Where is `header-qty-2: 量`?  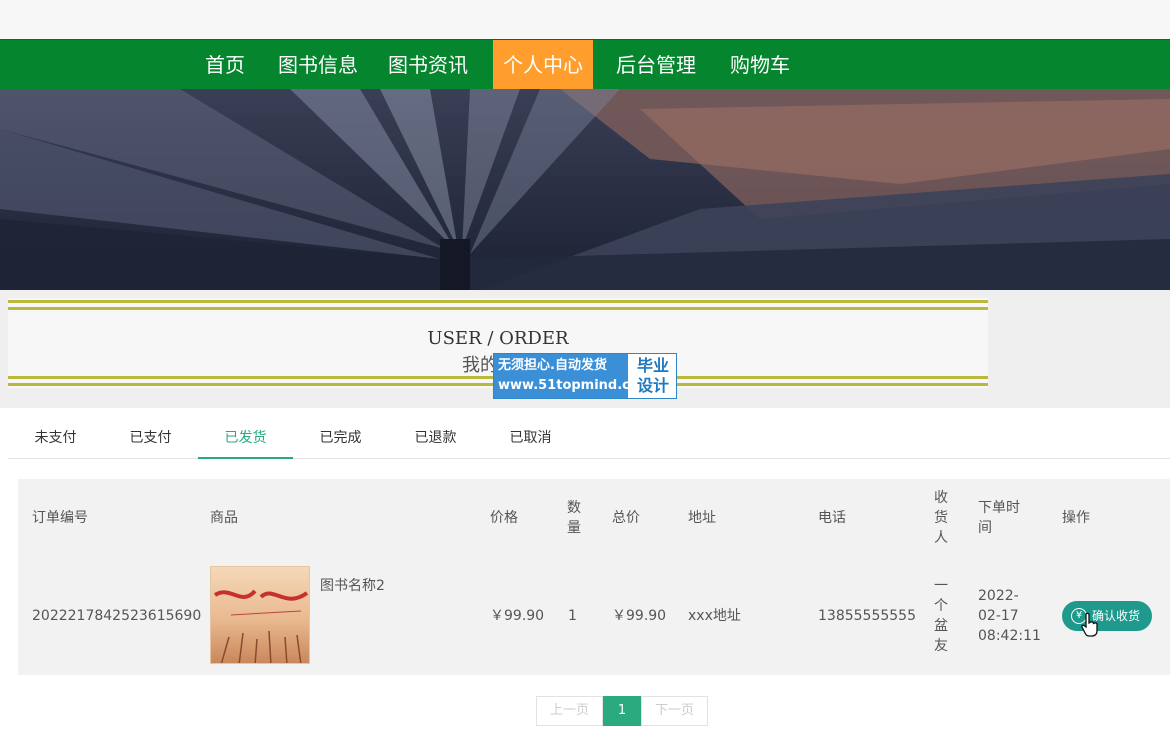 header-qty-2: 量 is located at coordinates (574, 528).